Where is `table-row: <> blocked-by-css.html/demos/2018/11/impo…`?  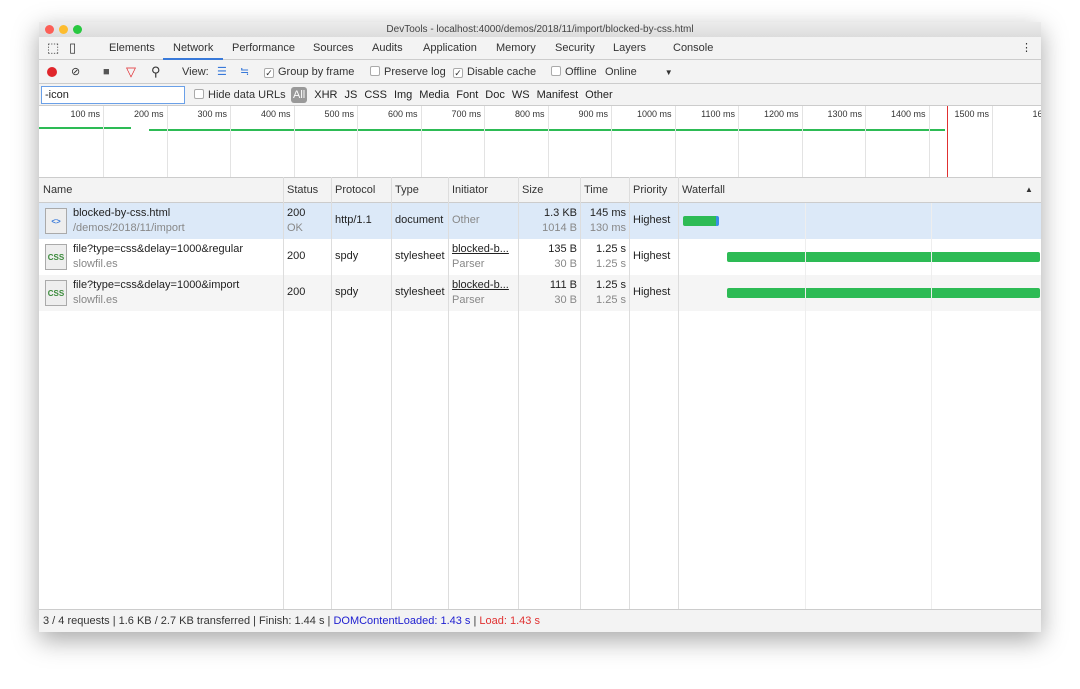
table-row: <> blocked-by-css.html/demos/2018/11/impo… is located at coordinates (540, 221).